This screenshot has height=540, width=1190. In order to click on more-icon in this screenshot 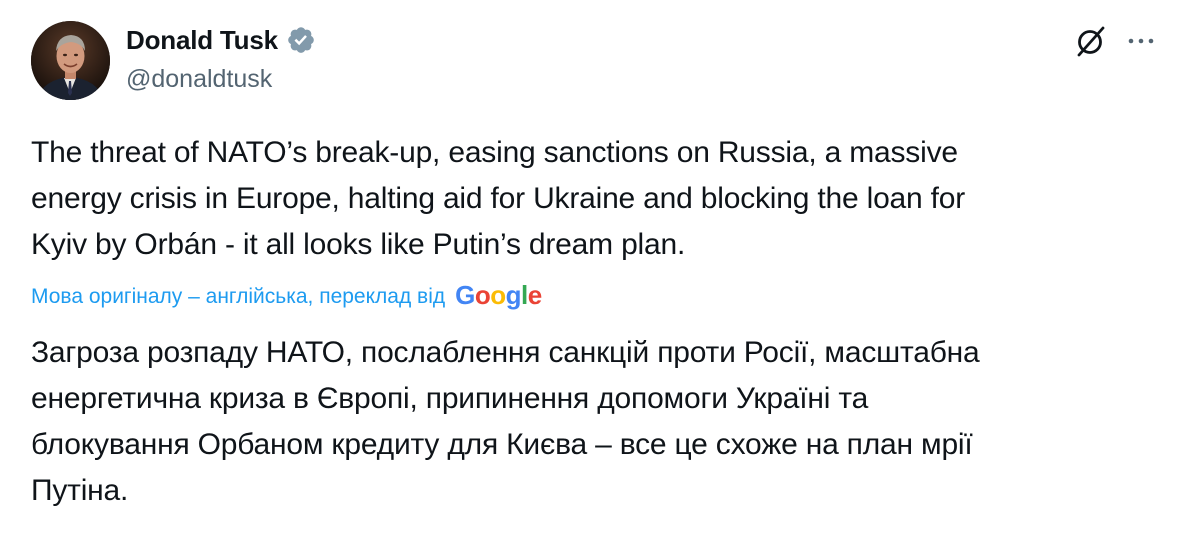, I will do `click(1141, 41)`.